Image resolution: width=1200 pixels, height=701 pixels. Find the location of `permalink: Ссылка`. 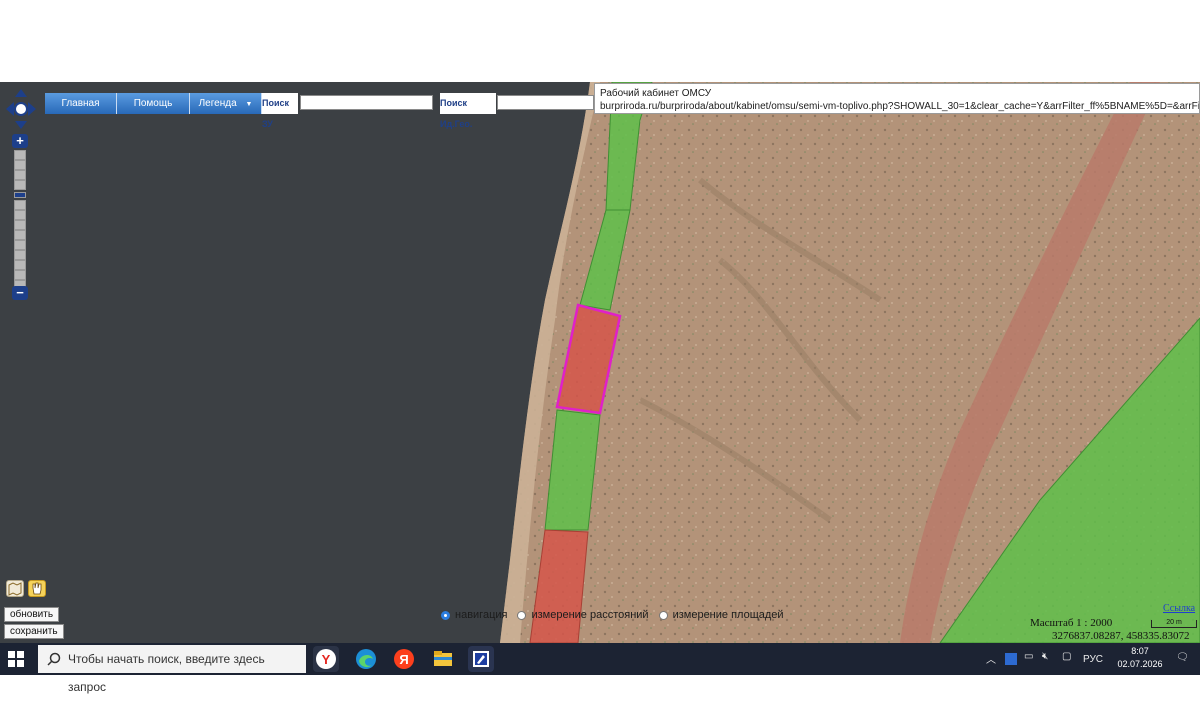

permalink: Ссылка is located at coordinates (1179, 608).